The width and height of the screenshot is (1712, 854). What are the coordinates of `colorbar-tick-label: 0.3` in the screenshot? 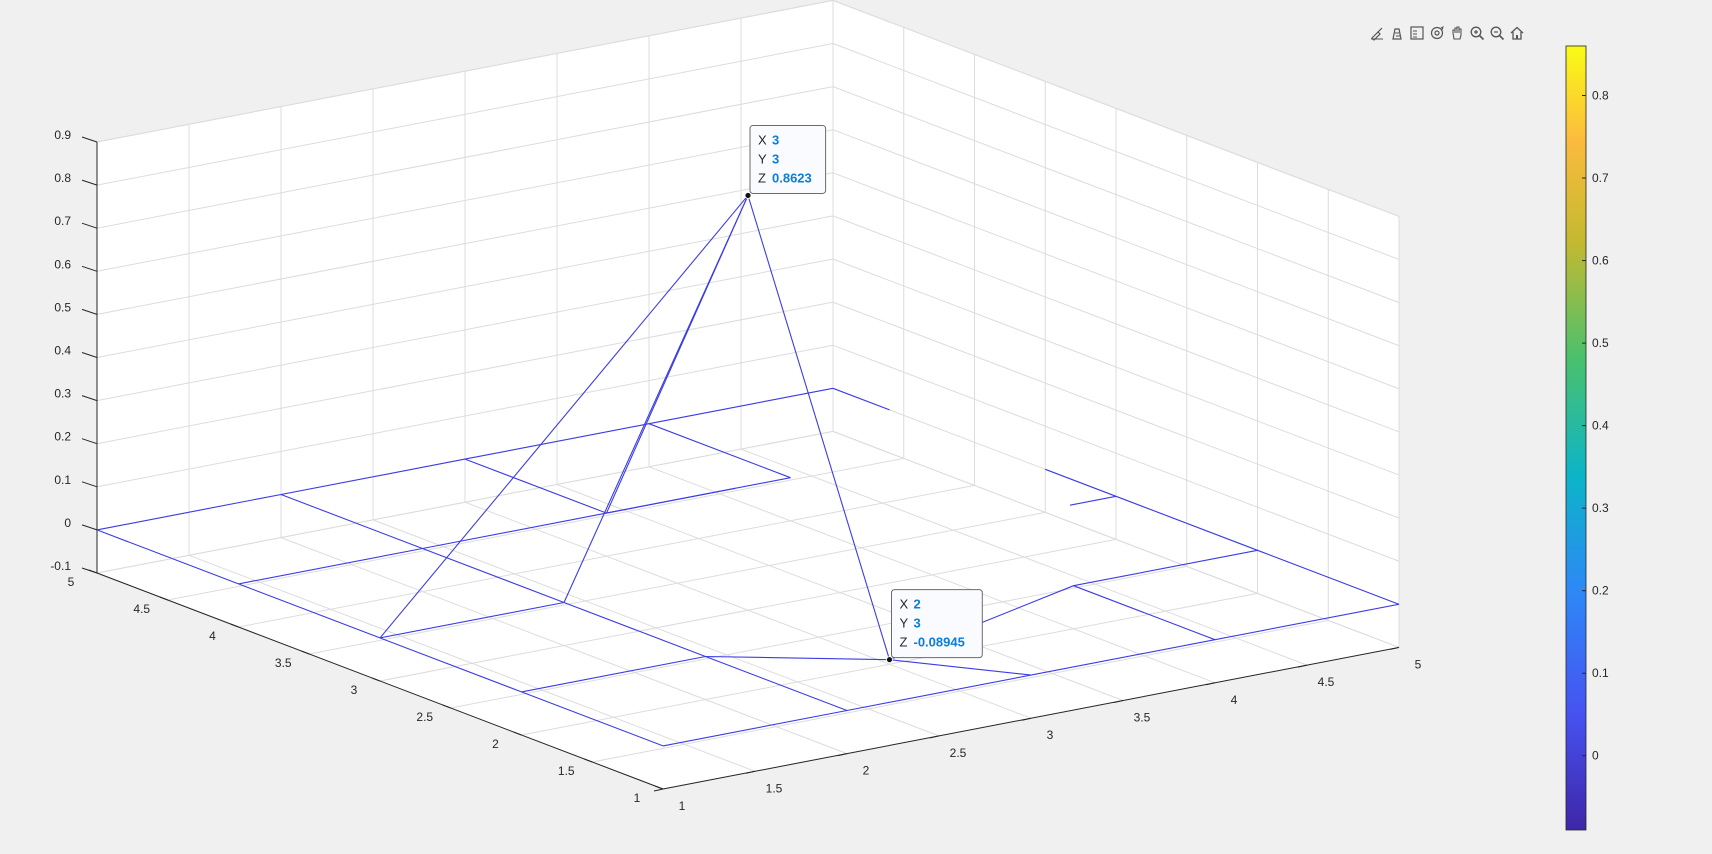 It's located at (1600, 508).